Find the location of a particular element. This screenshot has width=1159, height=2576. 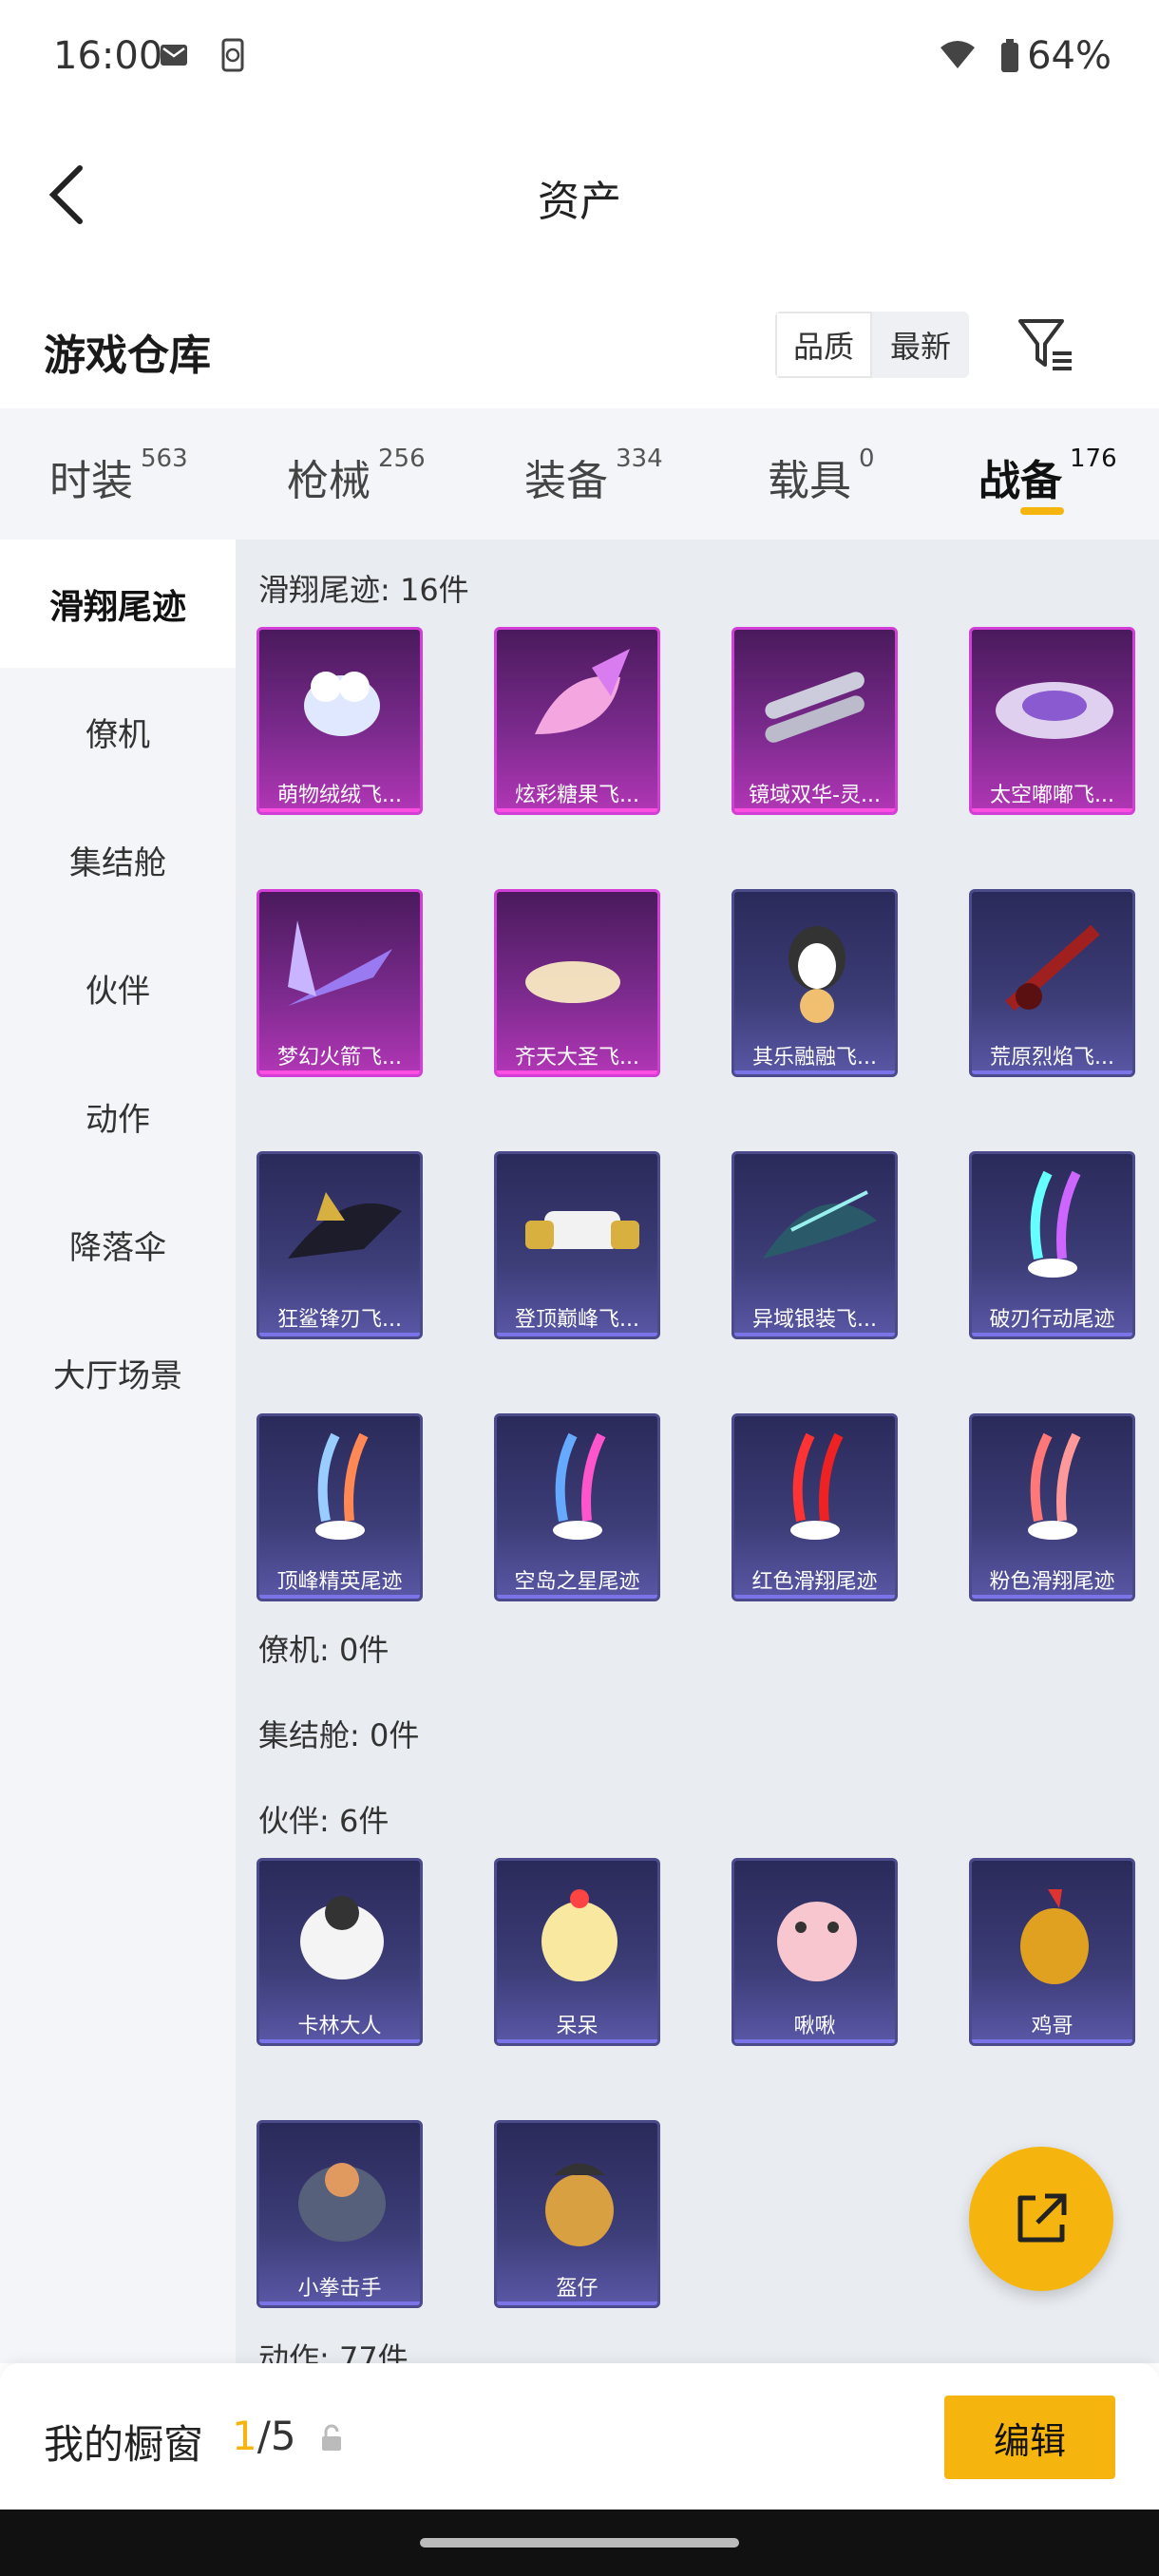

category-tabs: 时装 563 枪械 256 装备 334 载具 0 战备 176 is located at coordinates (579, 474).